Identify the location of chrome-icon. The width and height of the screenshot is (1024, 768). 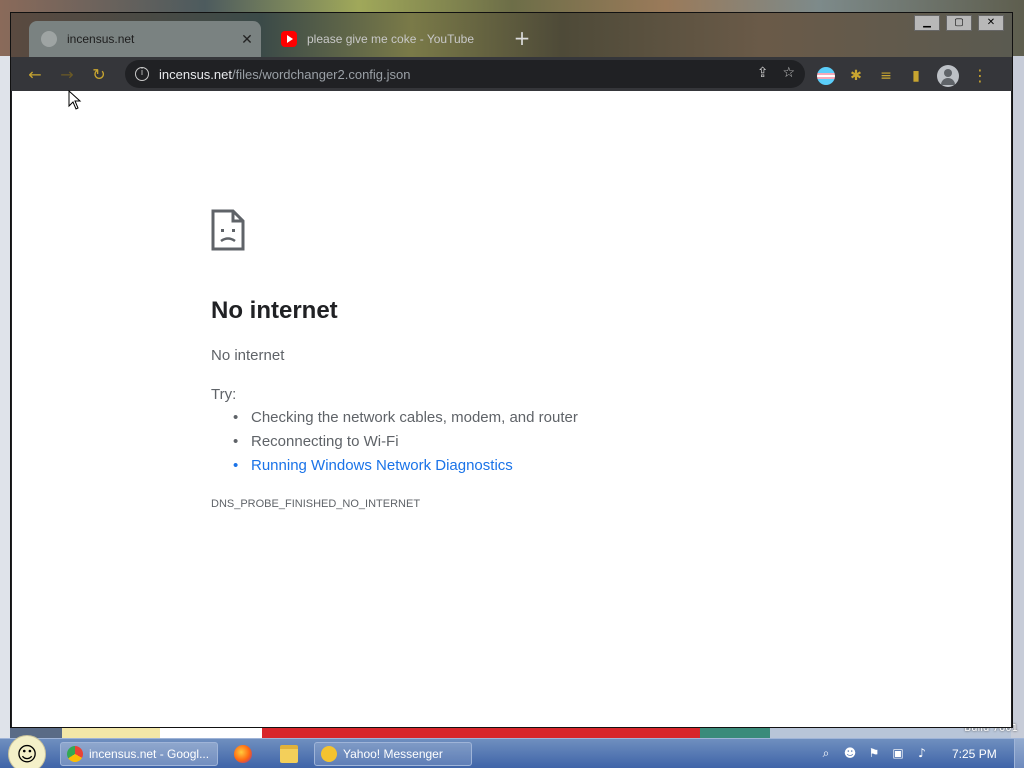
(75, 754).